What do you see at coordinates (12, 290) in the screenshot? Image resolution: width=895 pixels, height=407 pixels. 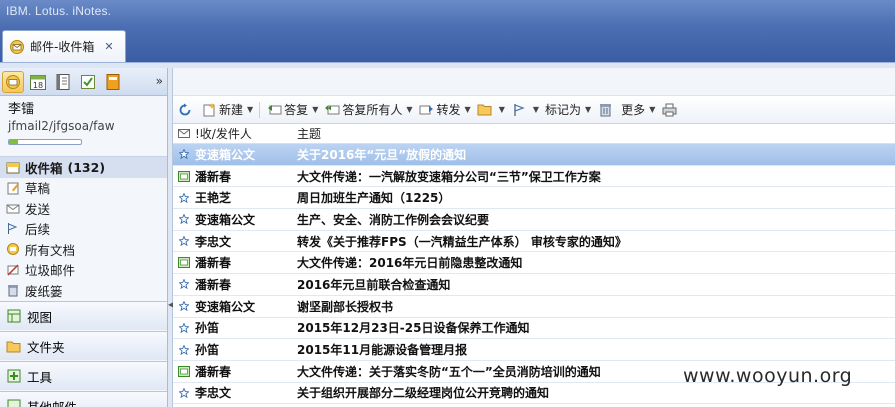 I see `trash-icon` at bounding box center [12, 290].